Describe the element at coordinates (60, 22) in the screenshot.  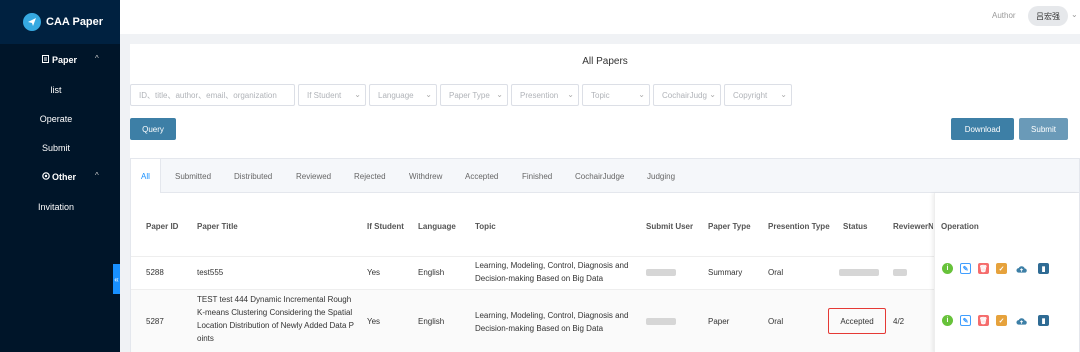
I see `app-logo: CAA Paper` at that location.